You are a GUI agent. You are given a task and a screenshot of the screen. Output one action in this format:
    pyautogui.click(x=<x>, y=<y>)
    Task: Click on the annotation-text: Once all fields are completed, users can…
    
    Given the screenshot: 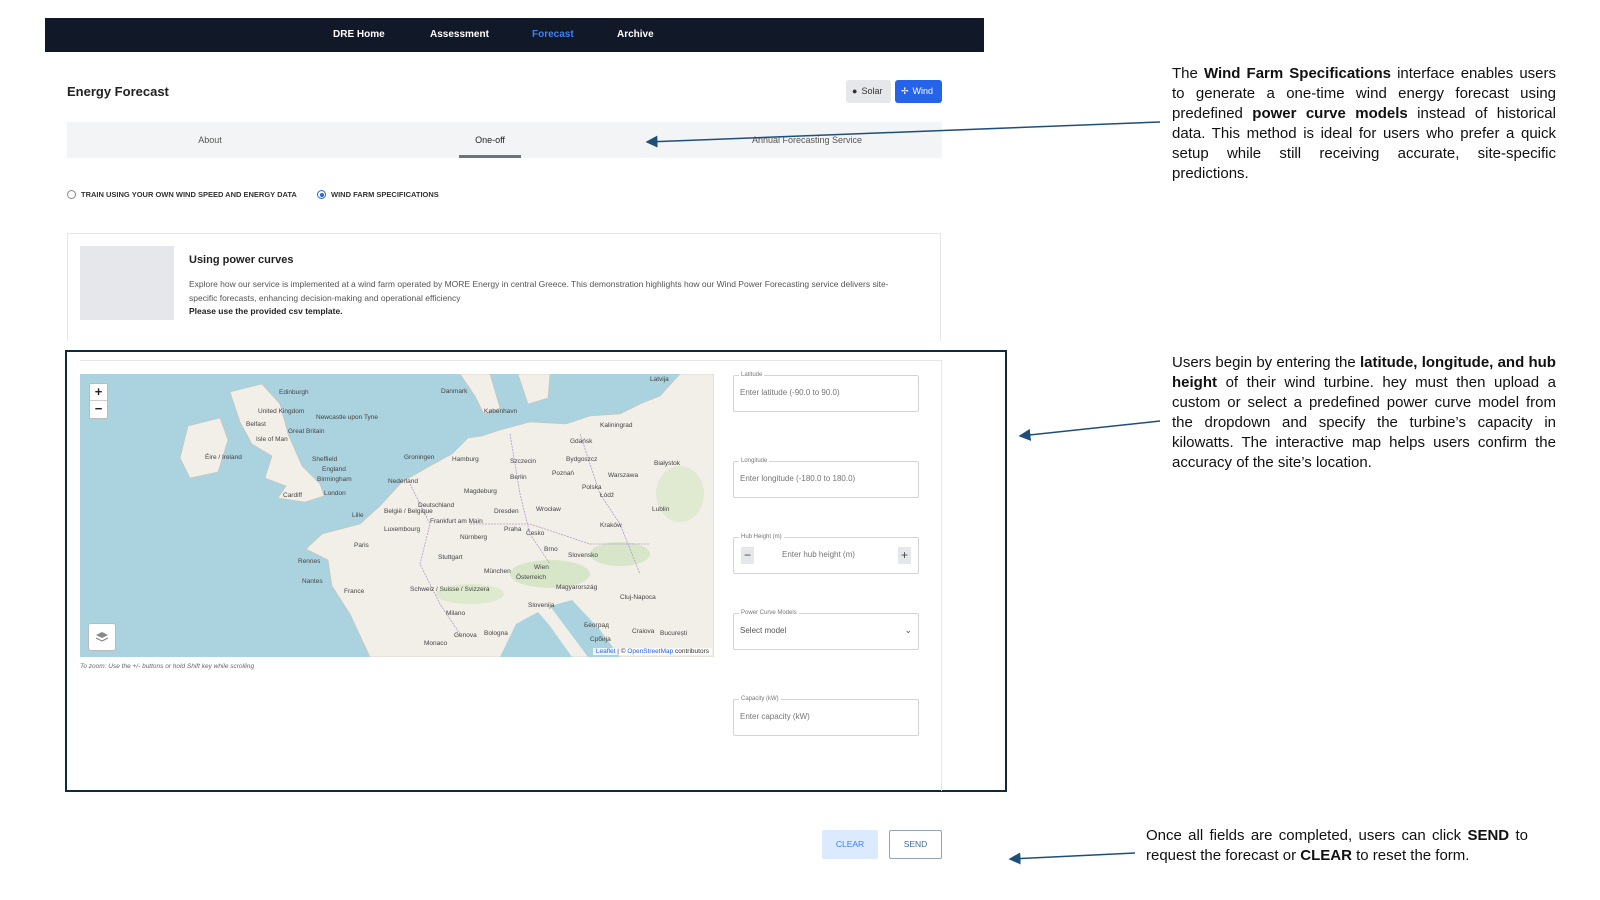 What is the action you would take?
    pyautogui.click(x=1307, y=835)
    